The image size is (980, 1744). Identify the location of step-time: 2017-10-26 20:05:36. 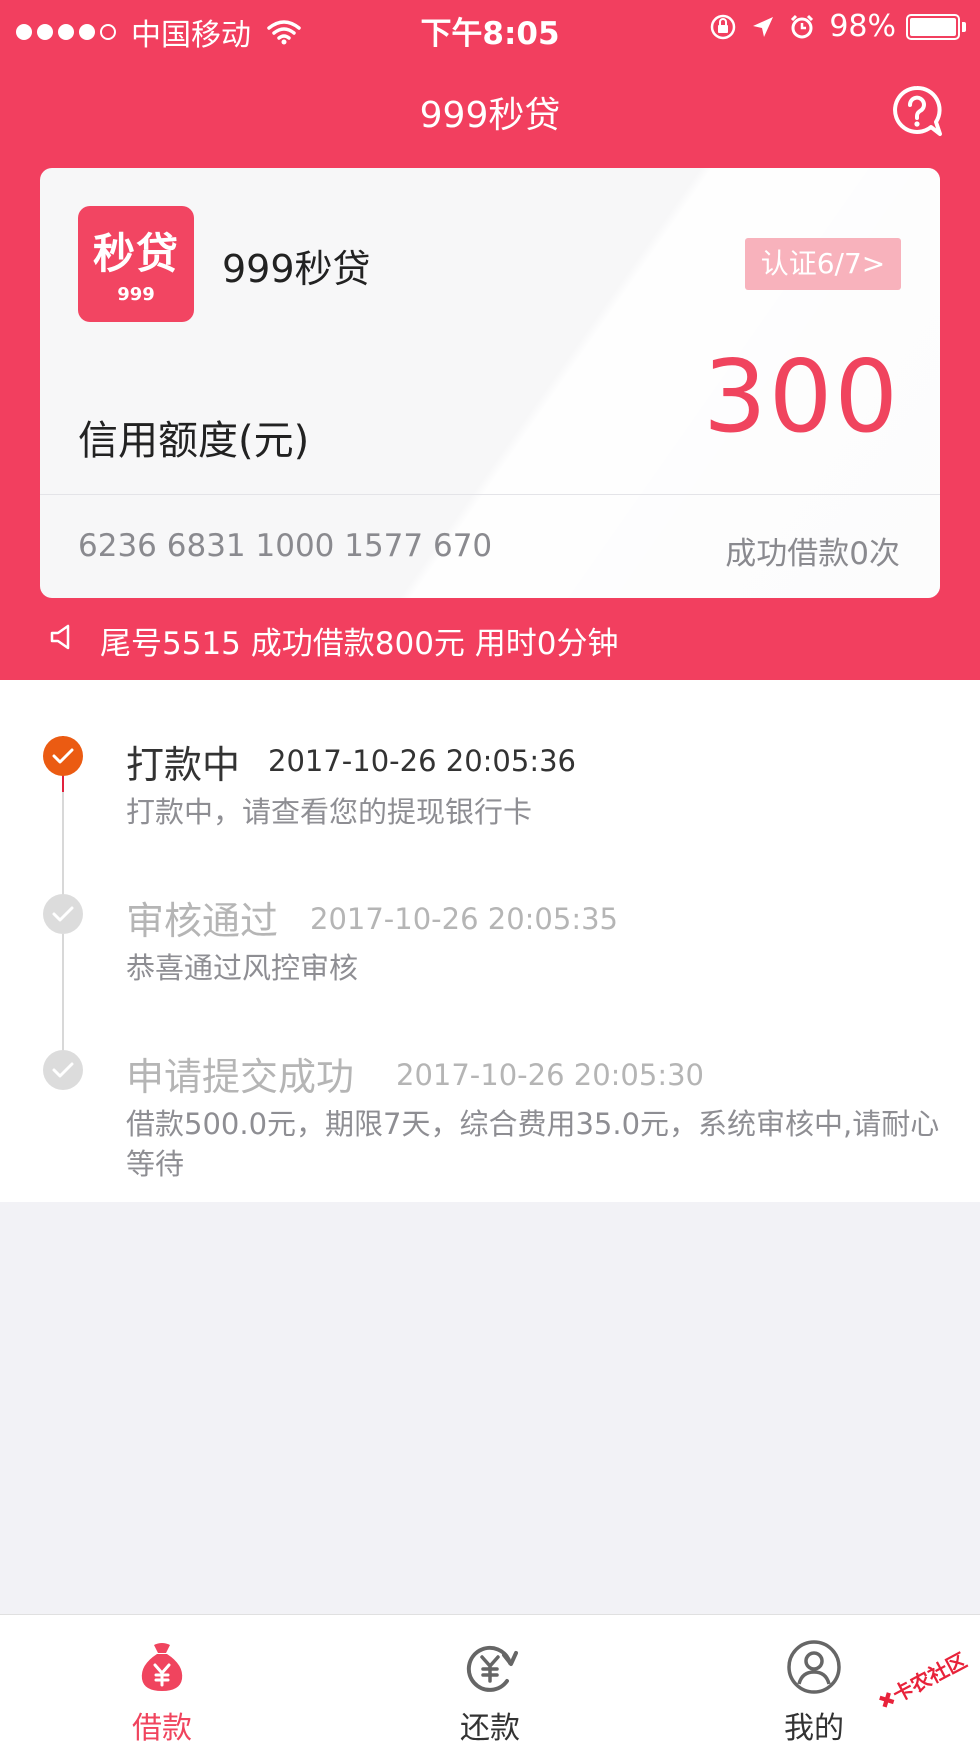
(422, 761).